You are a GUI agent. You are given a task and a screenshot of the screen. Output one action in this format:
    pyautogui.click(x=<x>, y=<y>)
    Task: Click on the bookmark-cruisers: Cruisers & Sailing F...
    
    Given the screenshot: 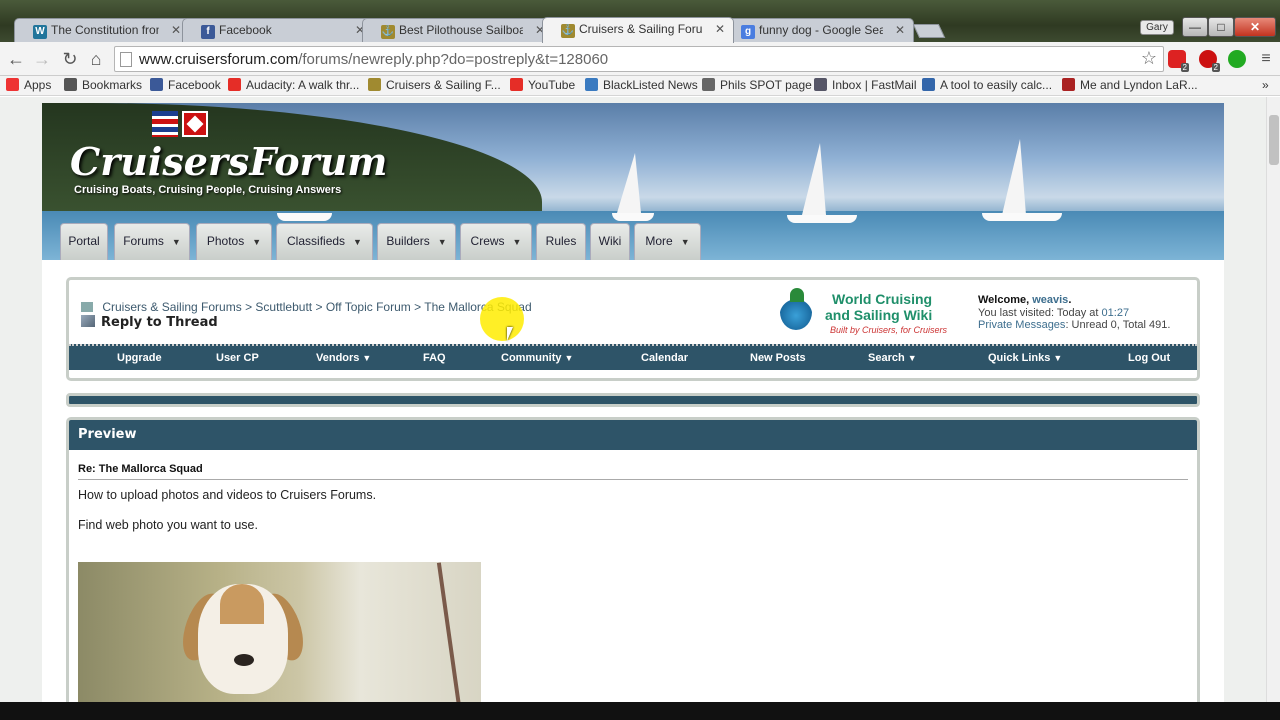 What is the action you would take?
    pyautogui.click(x=434, y=85)
    